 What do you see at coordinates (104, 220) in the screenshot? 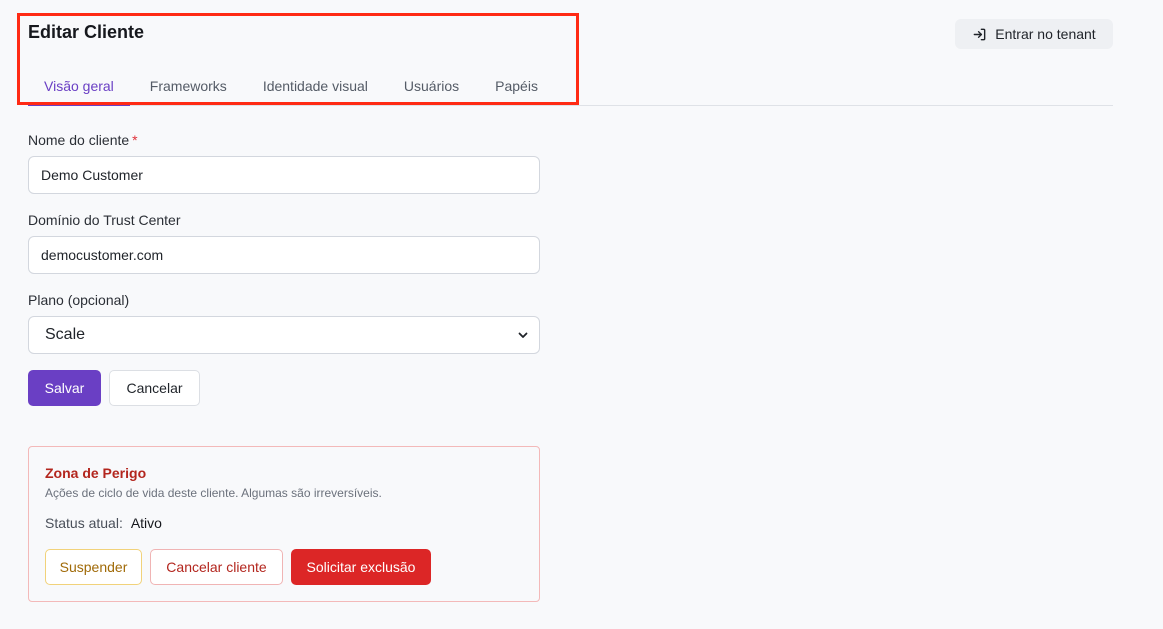
I see `trust-center-domain-label: Domínio do Trust Center` at bounding box center [104, 220].